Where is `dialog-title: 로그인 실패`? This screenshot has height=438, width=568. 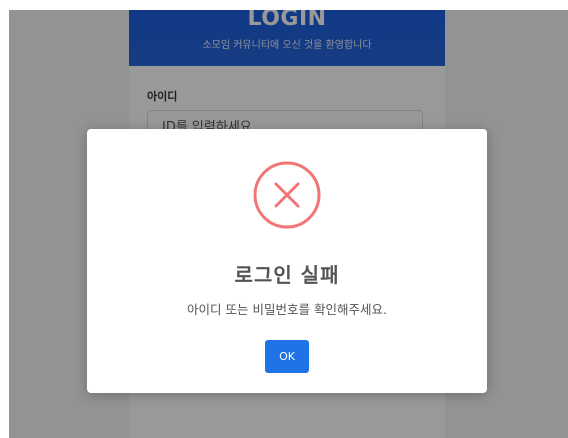 dialog-title: 로그인 실패 is located at coordinates (287, 275).